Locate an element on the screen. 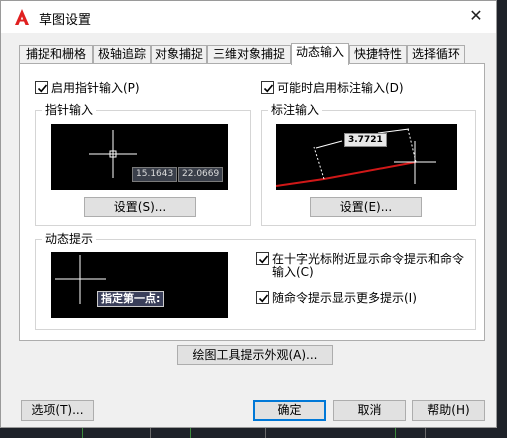 The width and height of the screenshot is (507, 438). tab-polar-tracking: 极轴追踪 is located at coordinates (122, 54).